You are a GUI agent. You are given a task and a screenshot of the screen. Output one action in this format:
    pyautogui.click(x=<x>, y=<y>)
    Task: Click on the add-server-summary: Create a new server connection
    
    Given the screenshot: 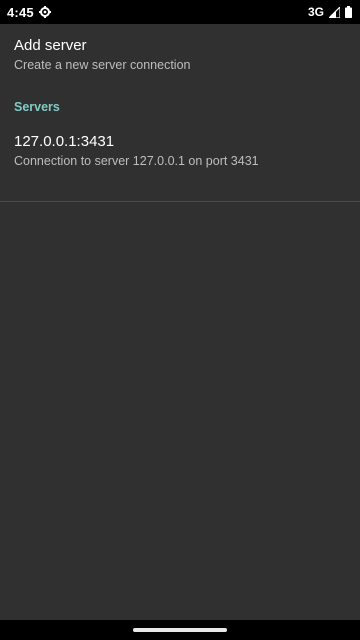 What is the action you would take?
    pyautogui.click(x=102, y=65)
    